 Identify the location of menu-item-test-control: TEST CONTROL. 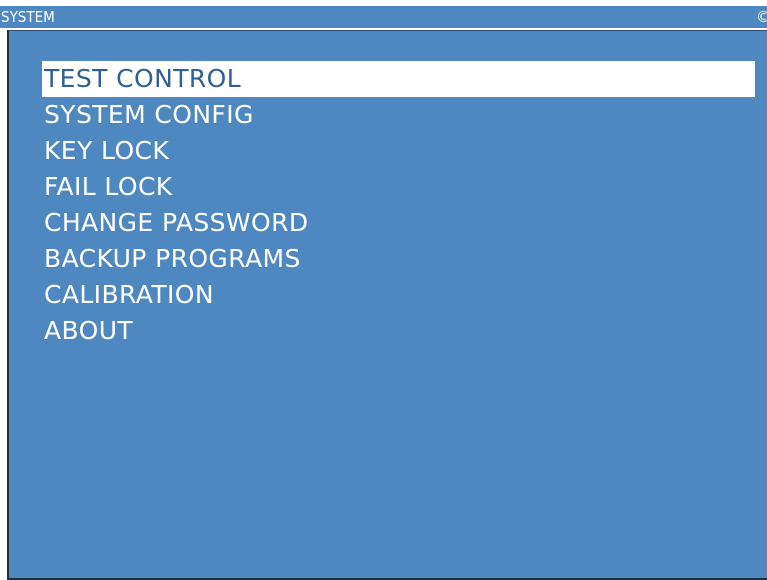
(398, 79).